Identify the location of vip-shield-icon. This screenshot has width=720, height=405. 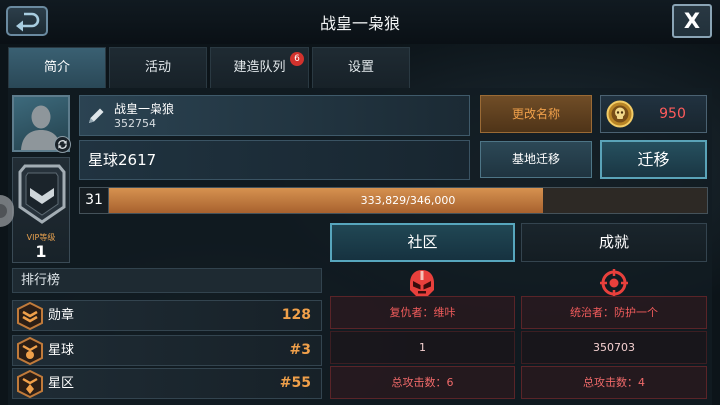
(42, 194).